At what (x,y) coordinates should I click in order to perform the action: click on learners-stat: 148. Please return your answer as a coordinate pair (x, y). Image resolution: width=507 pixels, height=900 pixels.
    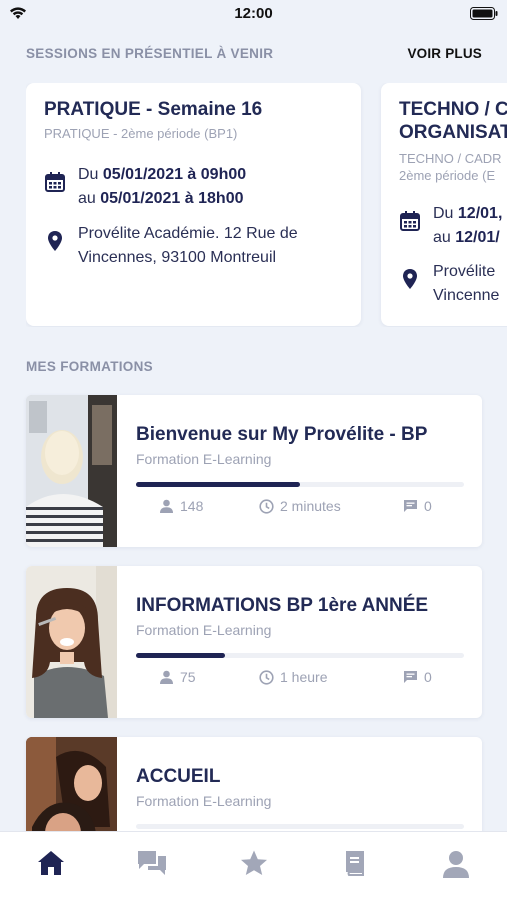
    Looking at the image, I should click on (181, 506).